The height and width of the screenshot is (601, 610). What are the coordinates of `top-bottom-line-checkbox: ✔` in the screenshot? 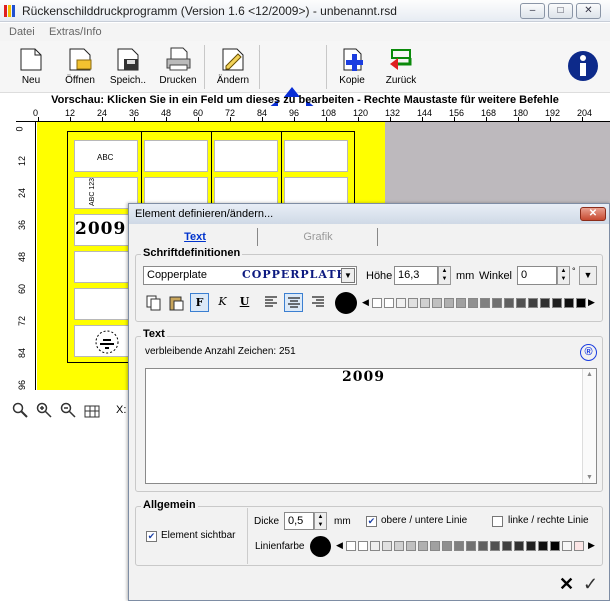 It's located at (371, 521).